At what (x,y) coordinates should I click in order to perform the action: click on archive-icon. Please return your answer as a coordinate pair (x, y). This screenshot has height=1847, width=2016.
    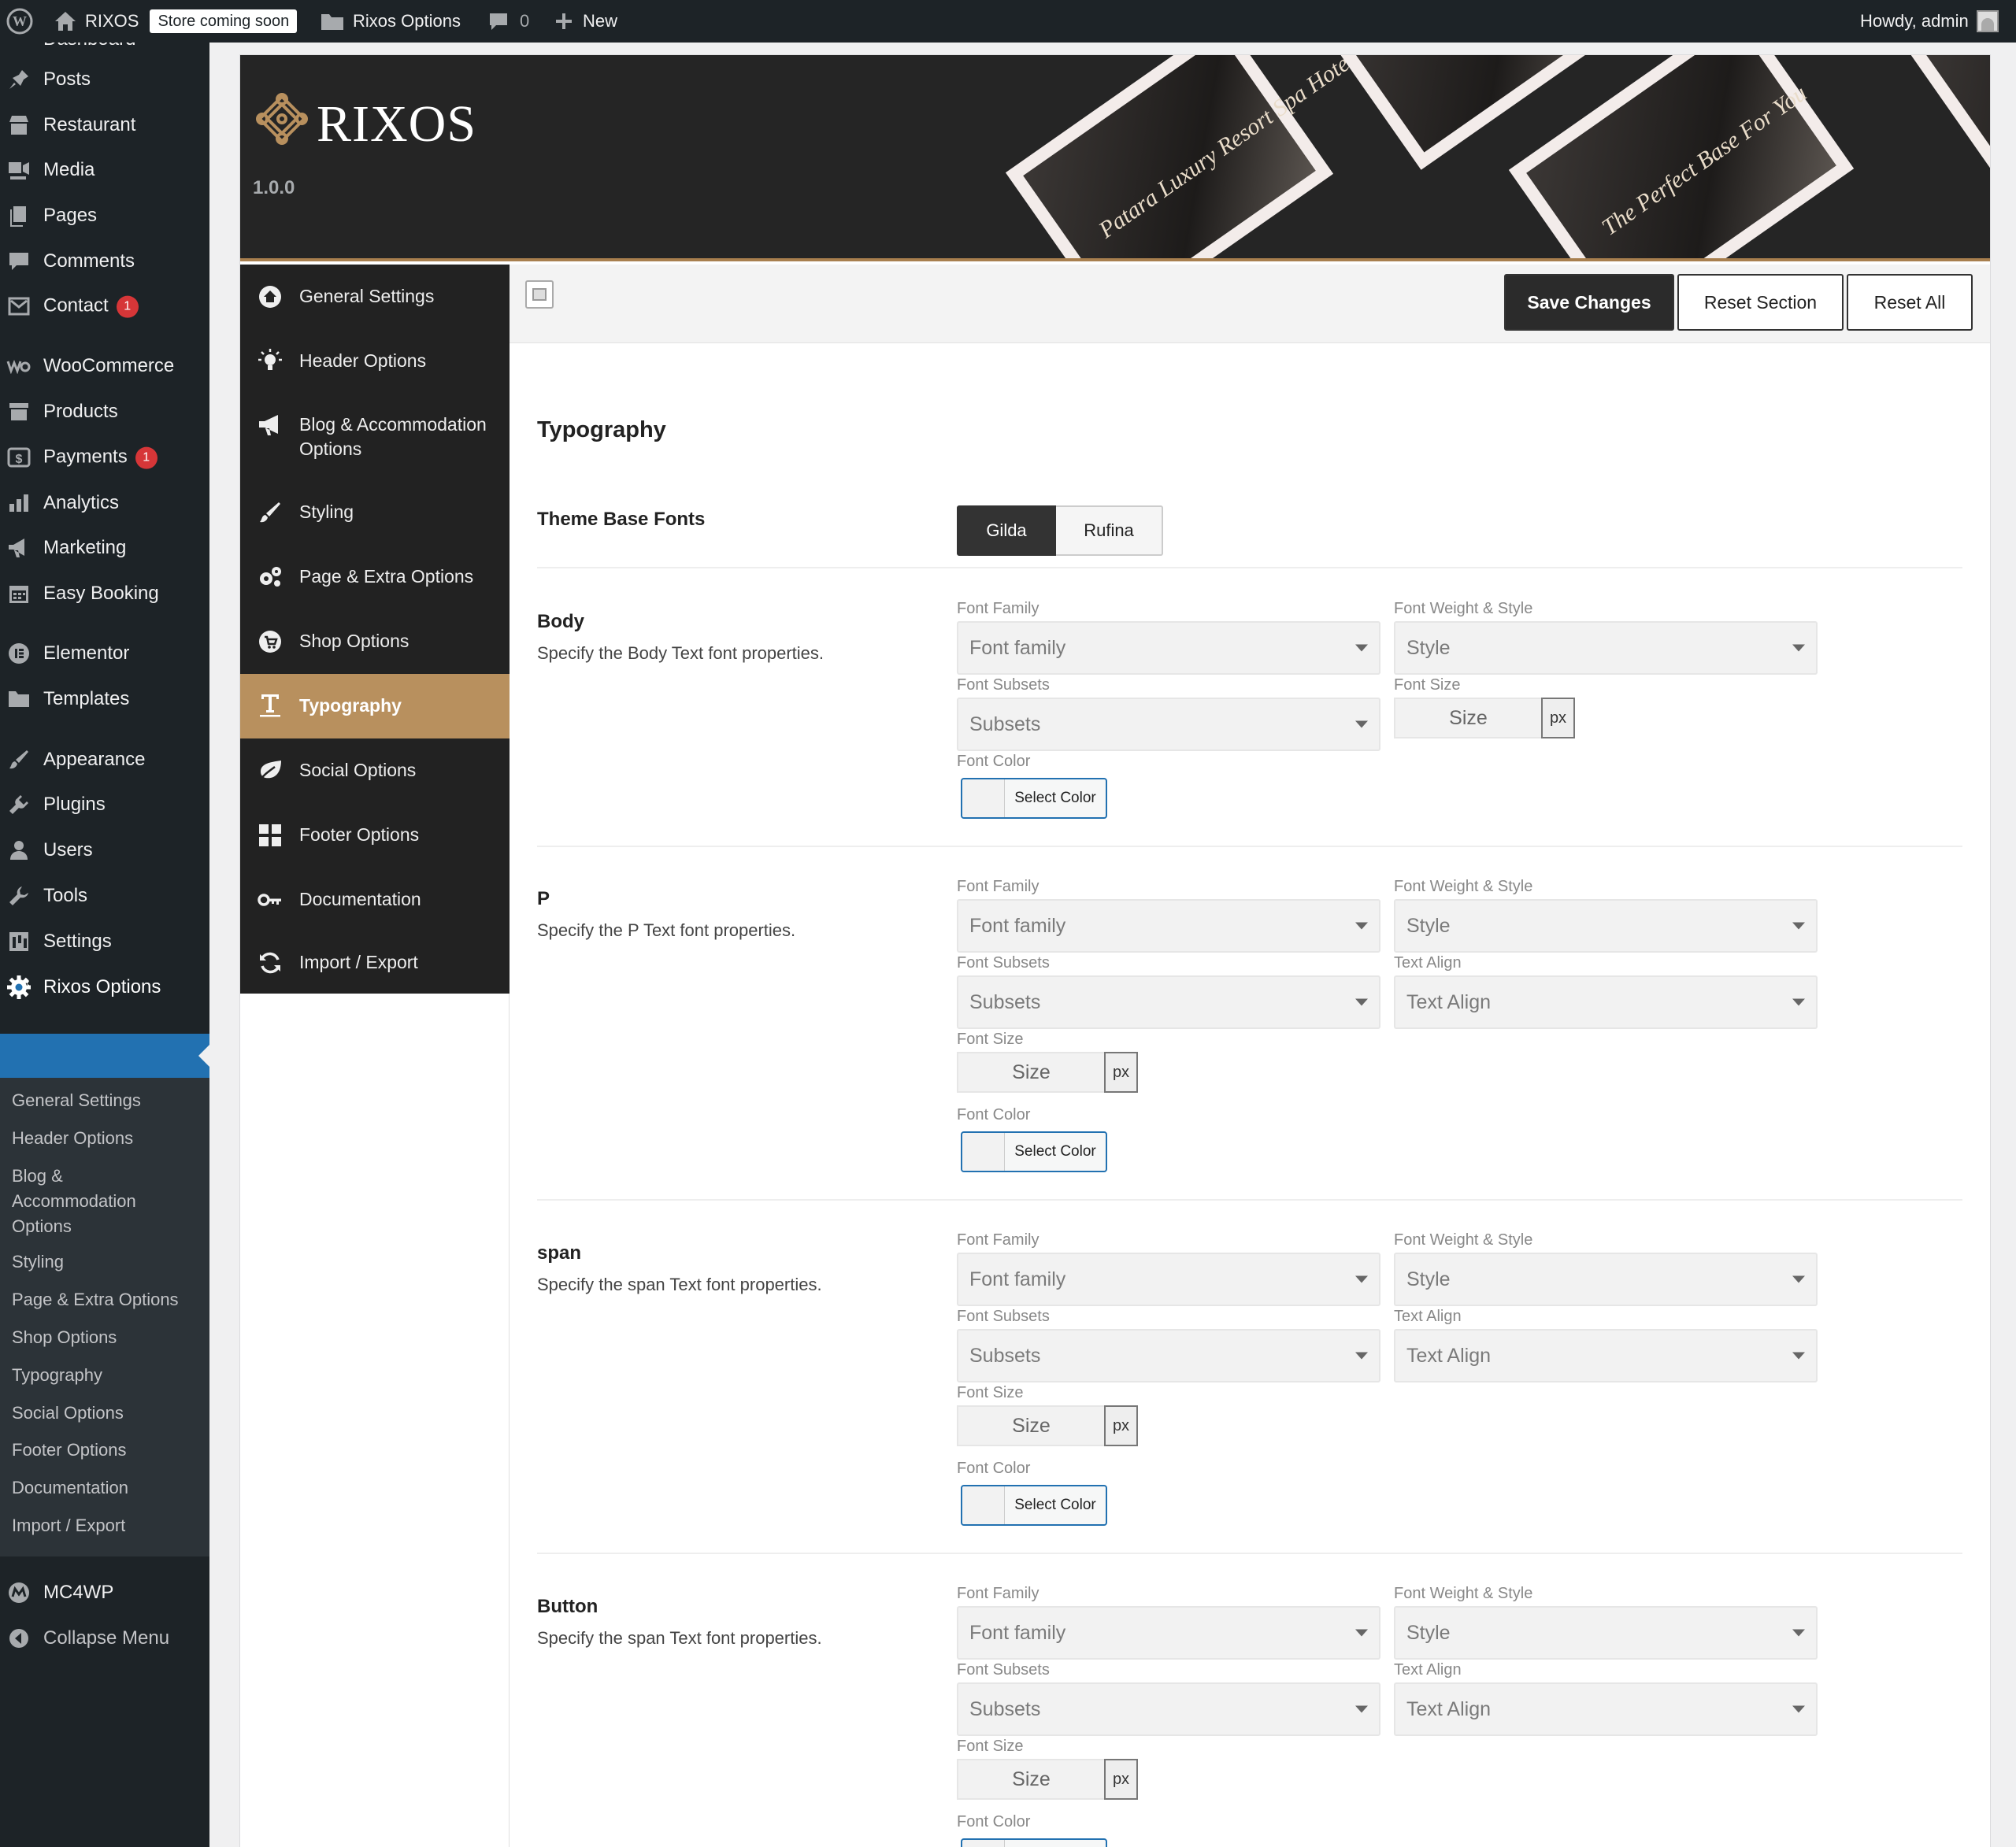
    Looking at the image, I should click on (19, 411).